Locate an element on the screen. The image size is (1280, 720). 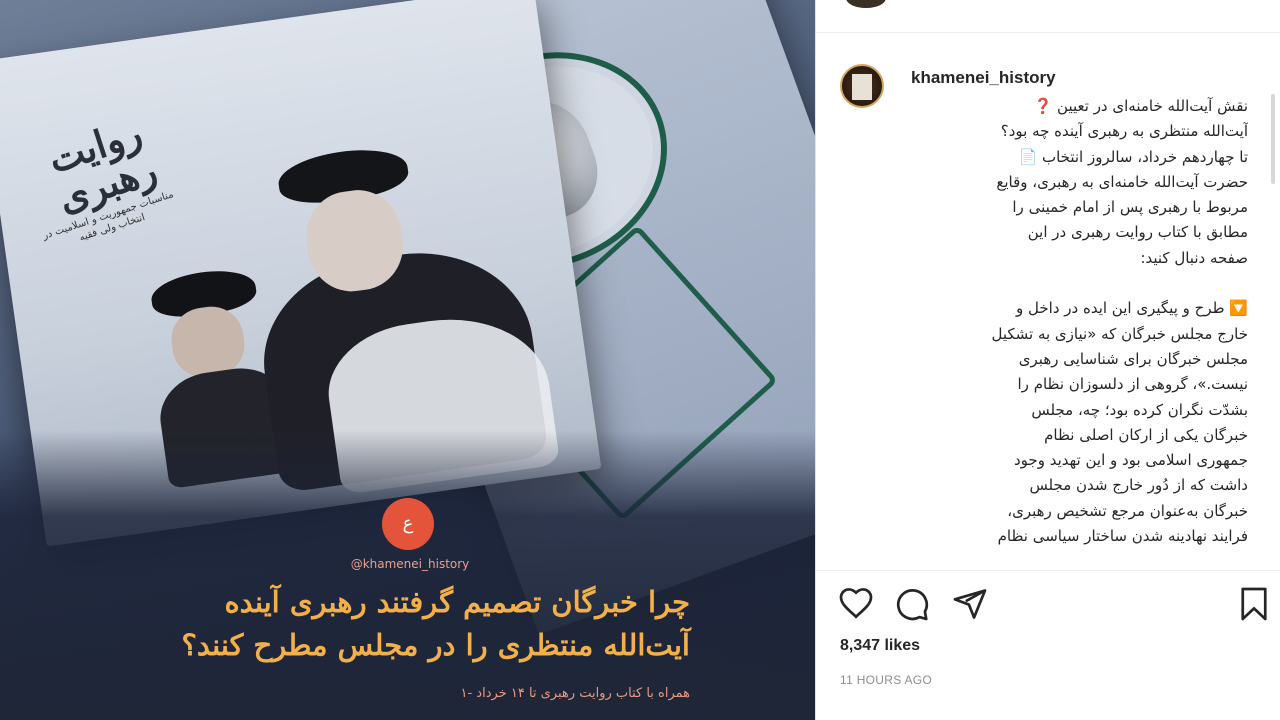
actions-divider is located at coordinates (1048, 570).